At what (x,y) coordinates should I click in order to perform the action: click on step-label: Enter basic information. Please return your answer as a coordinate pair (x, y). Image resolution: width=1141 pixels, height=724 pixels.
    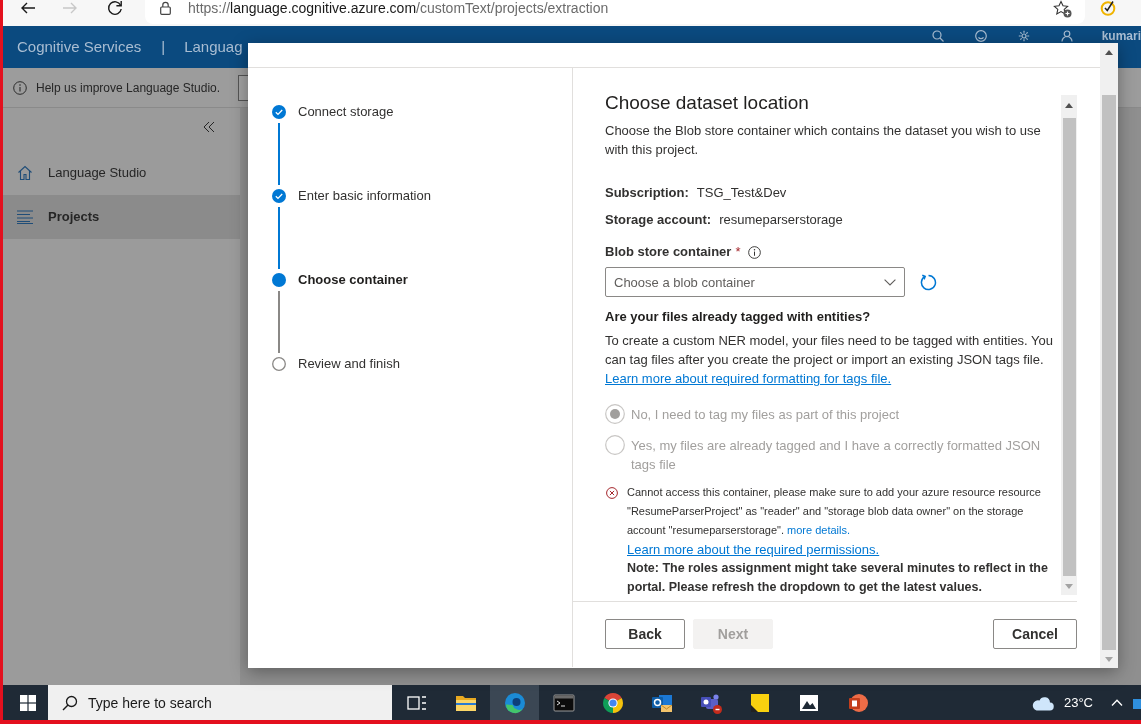
    Looking at the image, I should click on (364, 196).